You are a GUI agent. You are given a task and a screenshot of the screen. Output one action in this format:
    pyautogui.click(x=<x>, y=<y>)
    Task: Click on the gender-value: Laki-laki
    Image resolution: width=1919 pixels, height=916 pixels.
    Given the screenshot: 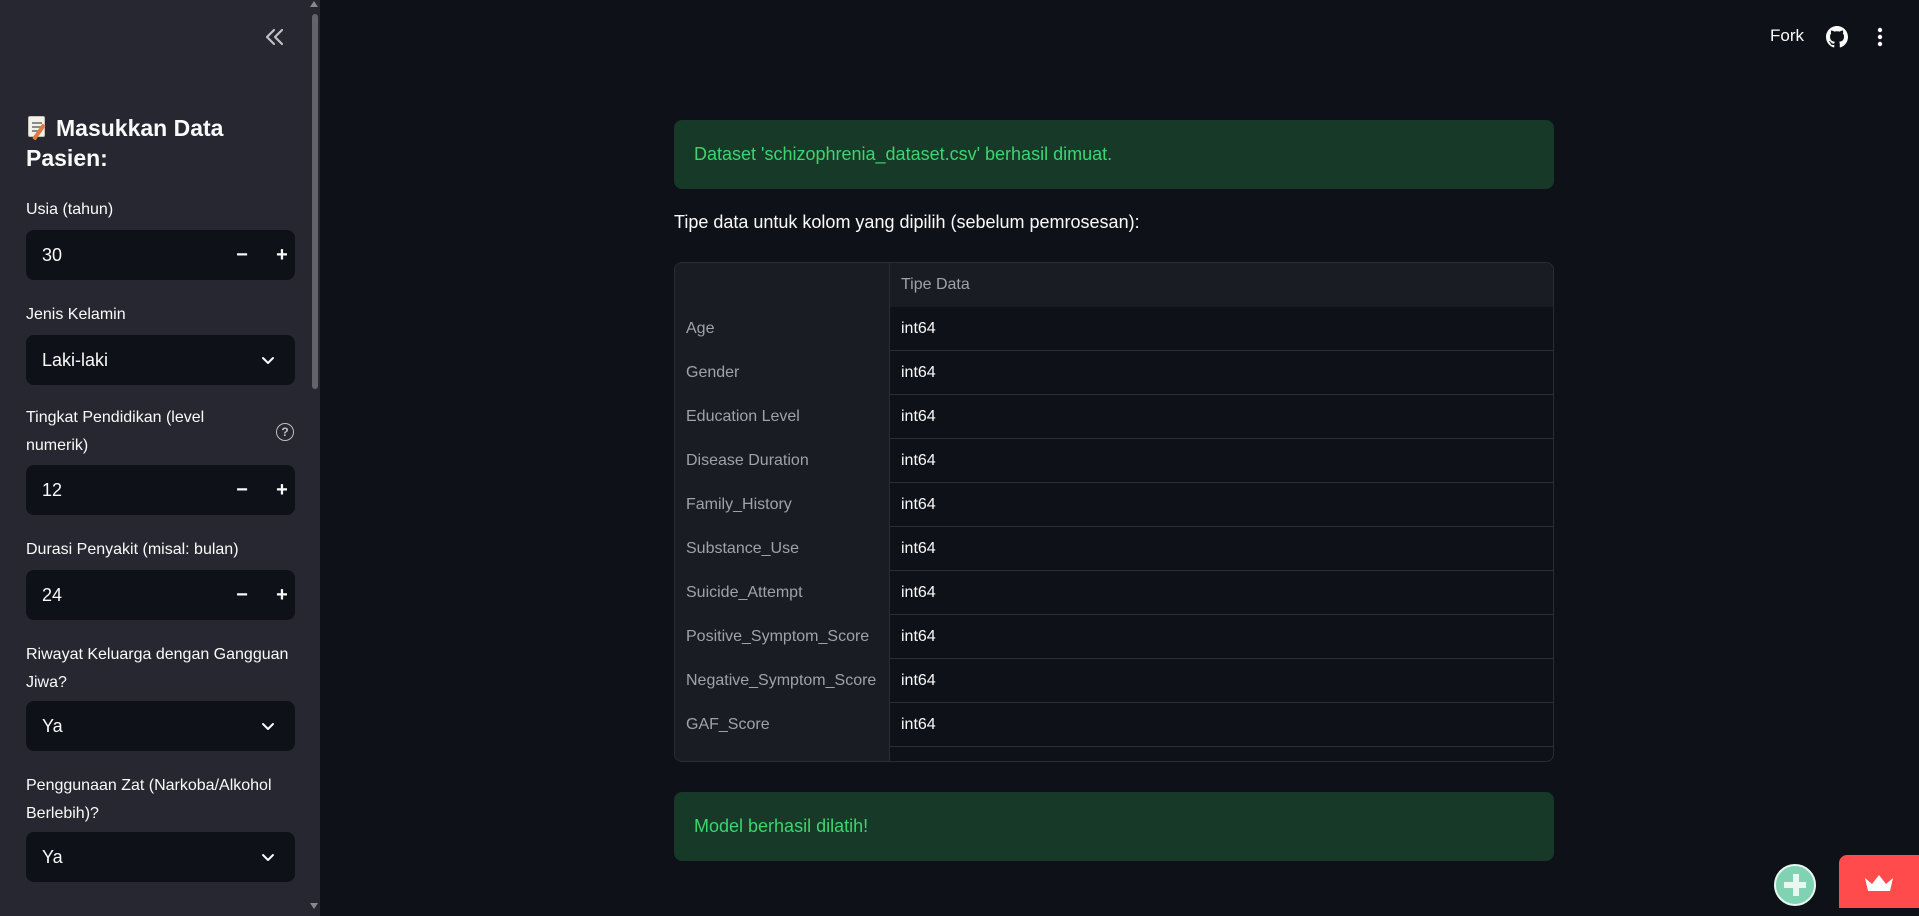 What is the action you would take?
    pyautogui.click(x=75, y=360)
    